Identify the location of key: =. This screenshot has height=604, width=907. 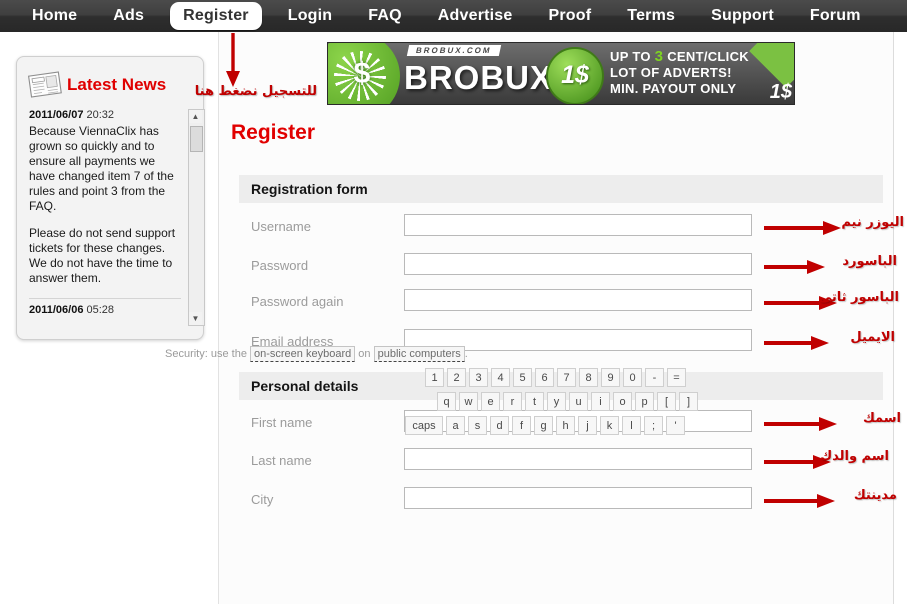
(676, 377).